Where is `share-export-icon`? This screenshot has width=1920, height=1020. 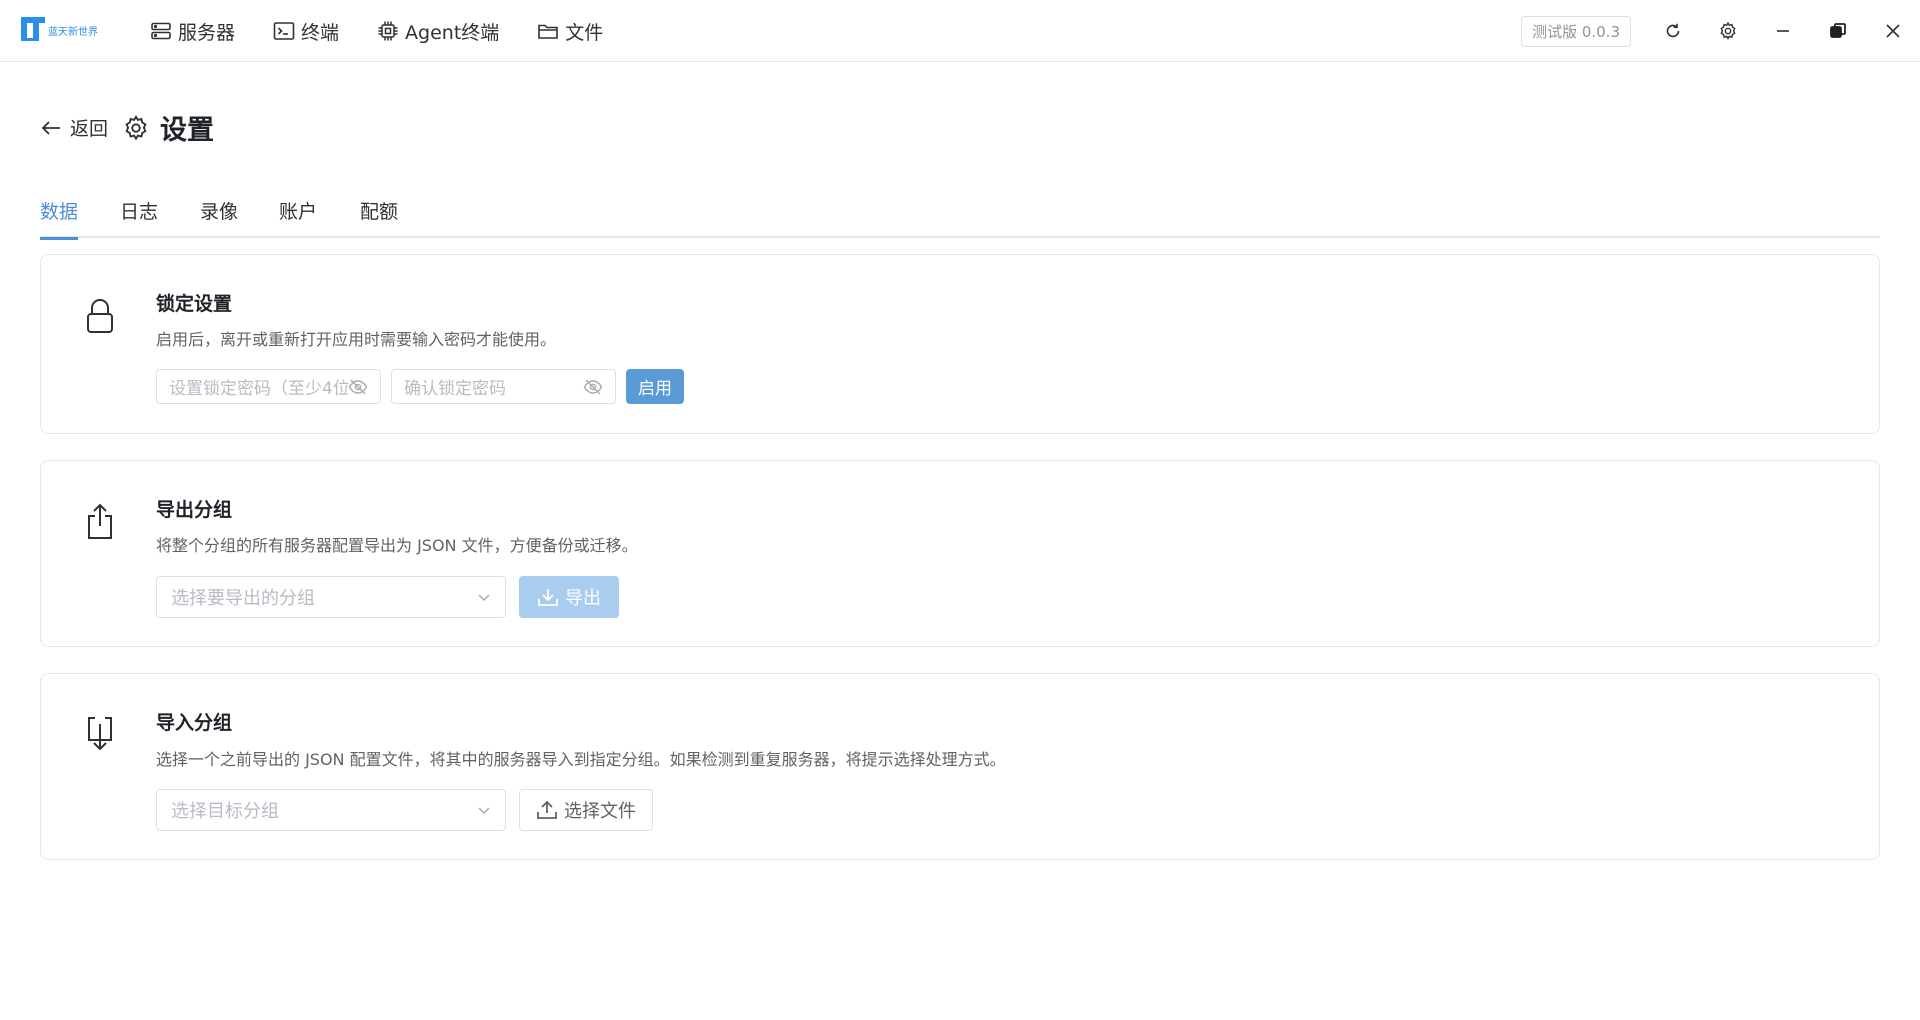 share-export-icon is located at coordinates (100, 521).